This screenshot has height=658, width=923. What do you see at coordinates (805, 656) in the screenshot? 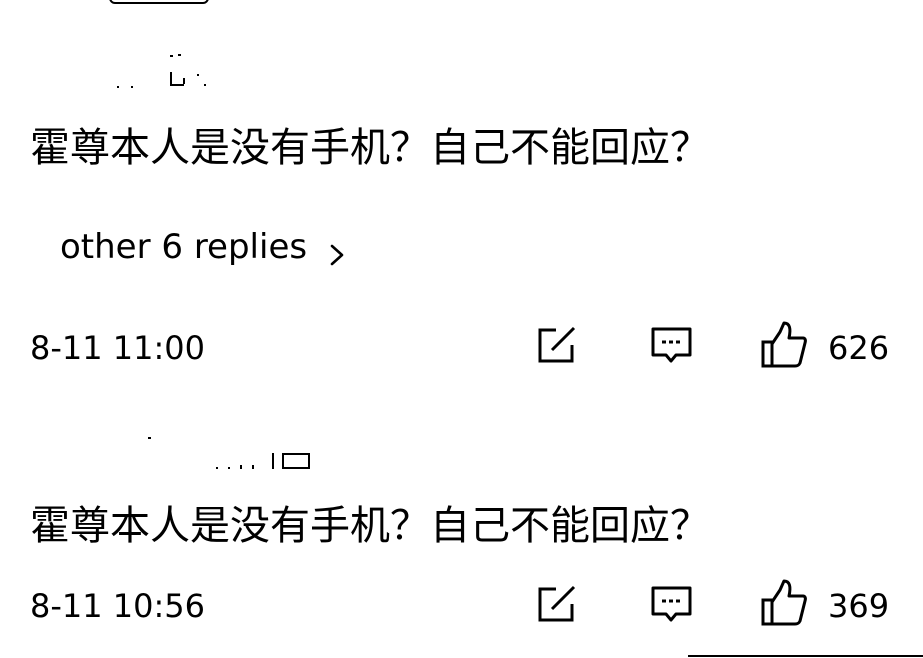
I see `divider` at bounding box center [805, 656].